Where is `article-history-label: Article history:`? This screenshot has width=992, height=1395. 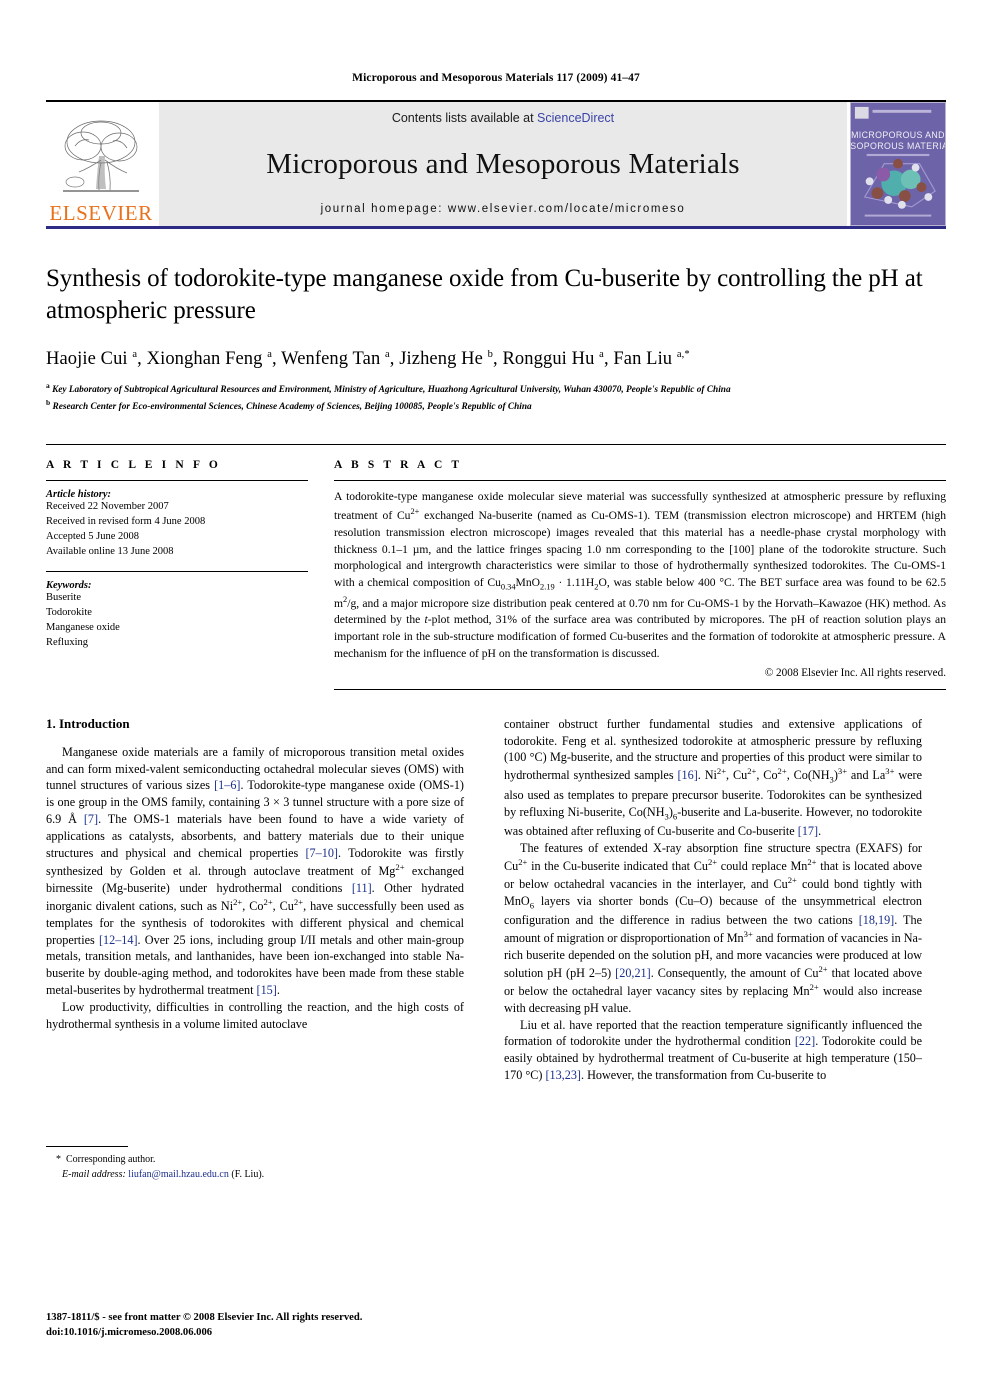
article-history-label: Article history: is located at coordinates (79, 495).